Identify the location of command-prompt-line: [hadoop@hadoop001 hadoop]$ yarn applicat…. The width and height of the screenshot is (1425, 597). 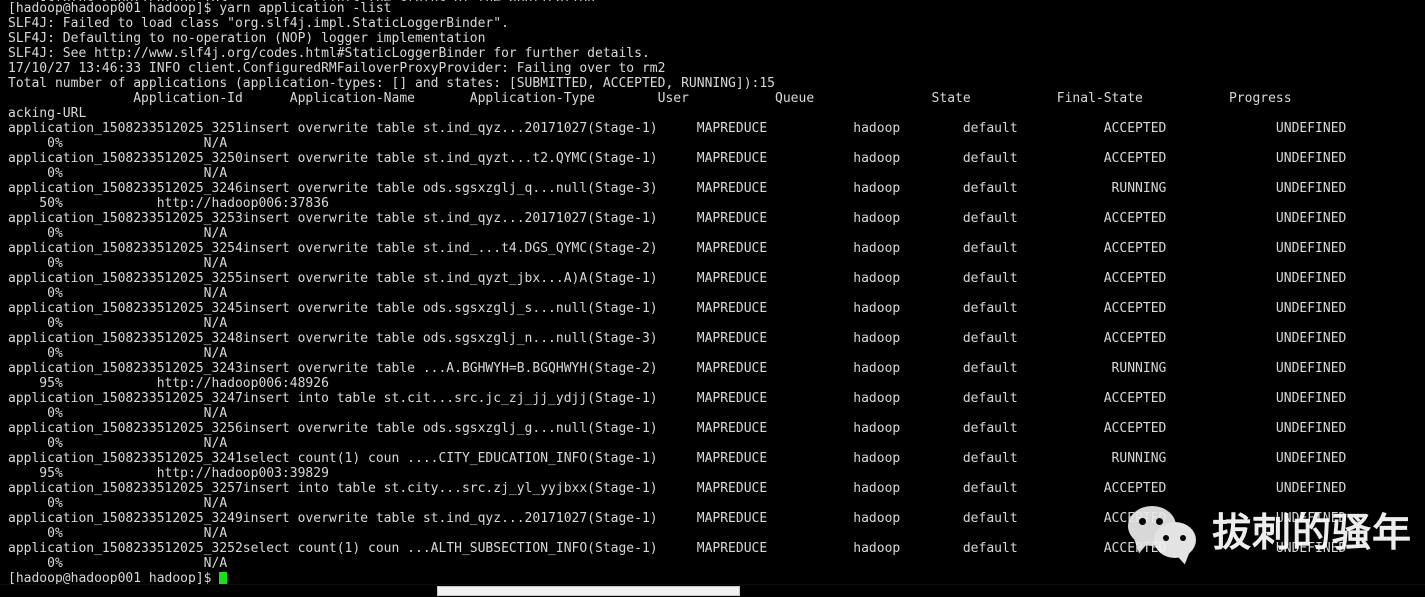
(200, 8).